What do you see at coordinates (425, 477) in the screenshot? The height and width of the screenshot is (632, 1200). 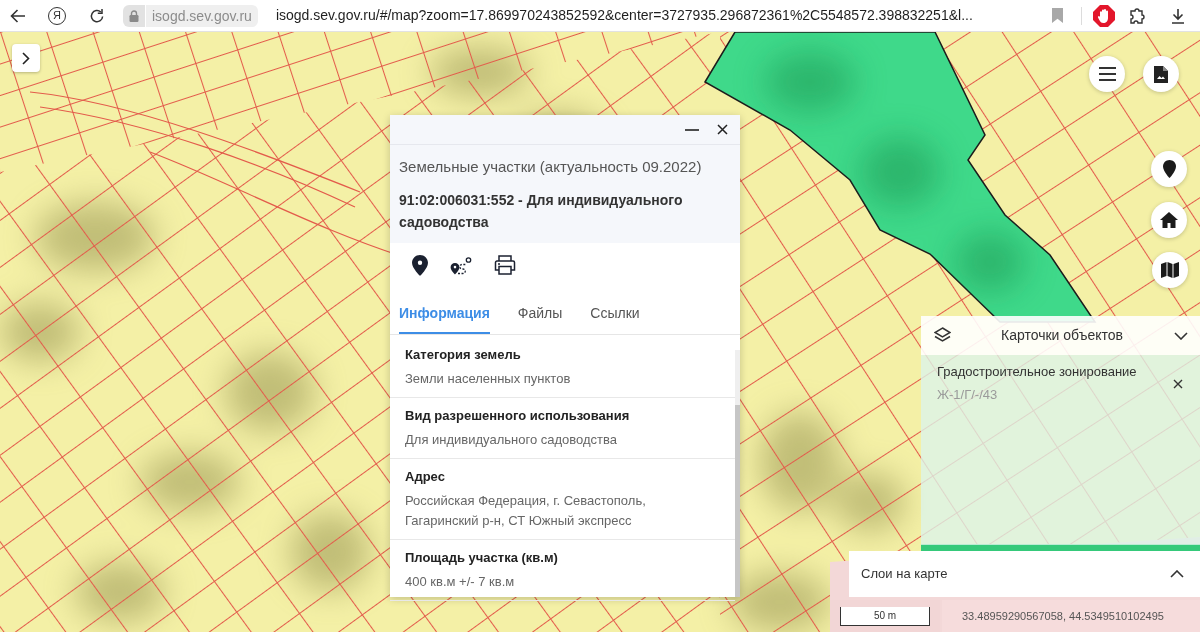 I see `field-label: Адрес` at bounding box center [425, 477].